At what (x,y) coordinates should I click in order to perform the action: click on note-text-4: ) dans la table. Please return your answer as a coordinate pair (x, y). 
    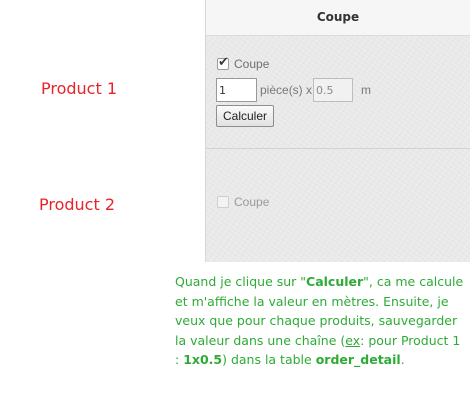
    Looking at the image, I should click on (269, 360).